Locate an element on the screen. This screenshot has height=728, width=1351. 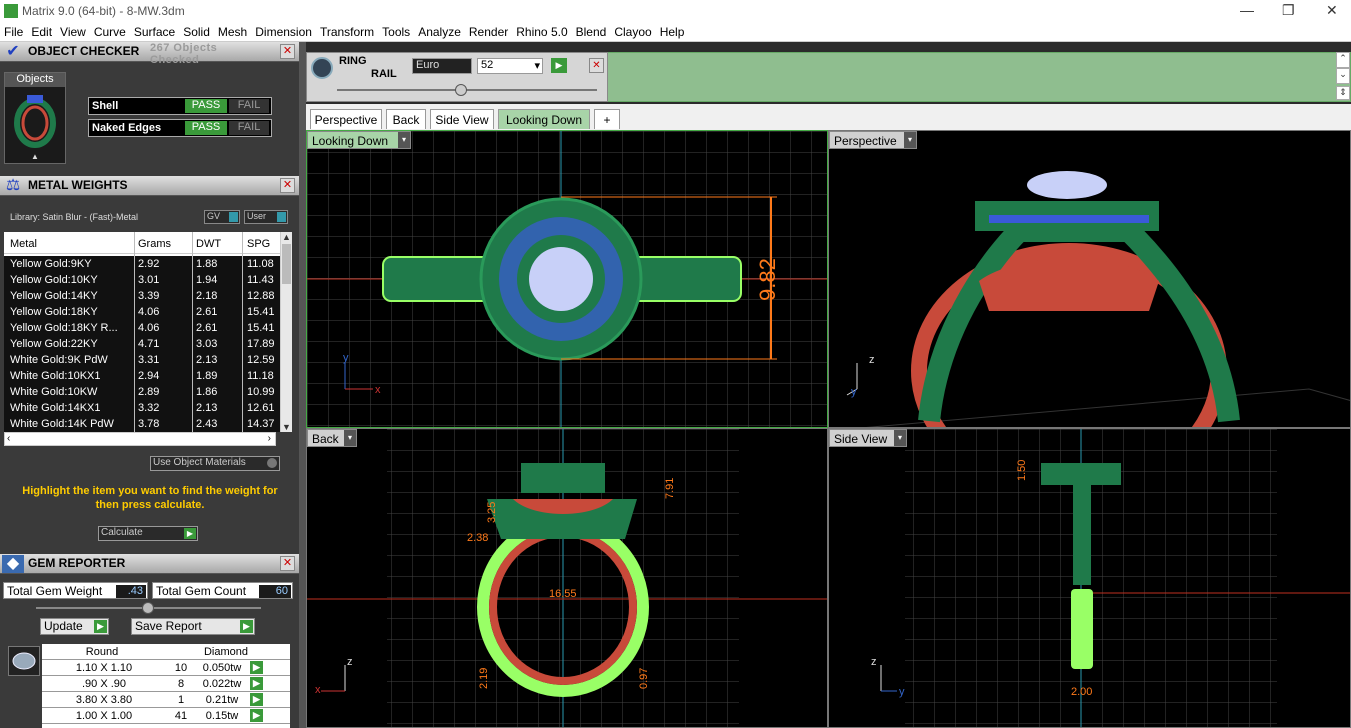
table-row: 3.80 X 3.80 1 0.21tw ▶ is located at coordinates (166, 700).